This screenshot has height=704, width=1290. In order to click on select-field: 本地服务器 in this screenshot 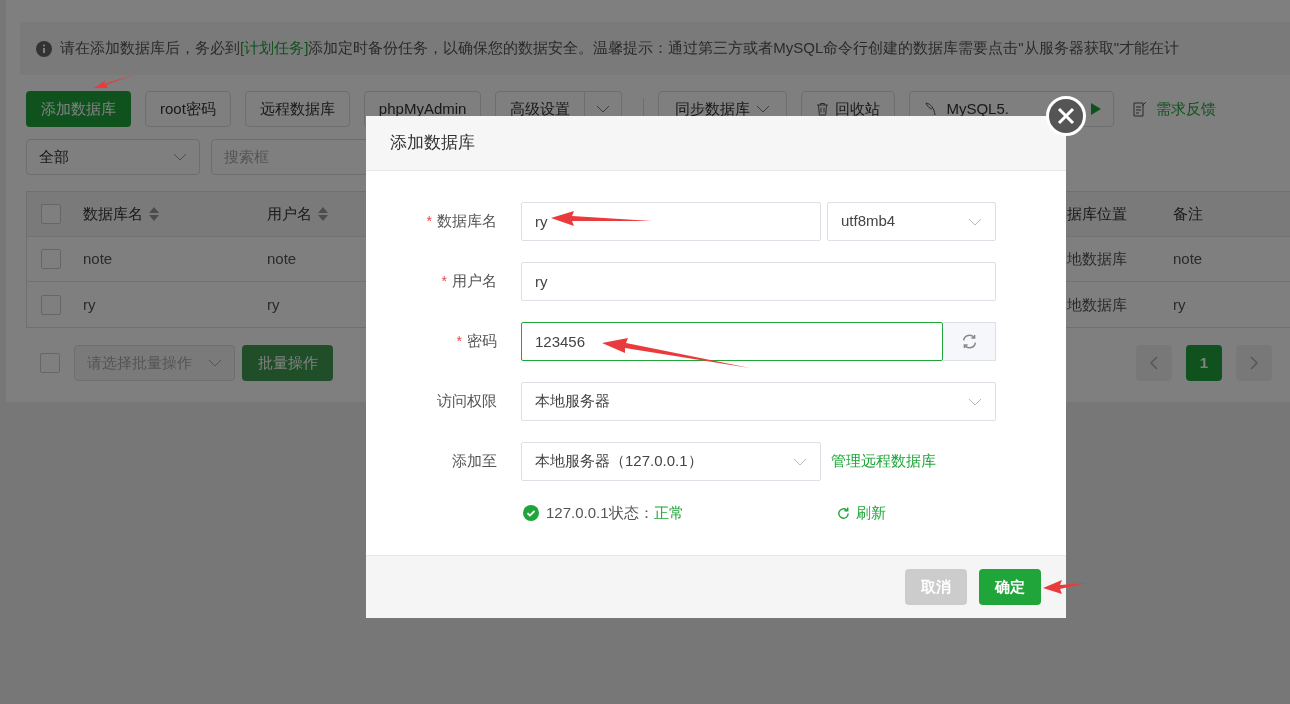, I will do `click(758, 401)`.